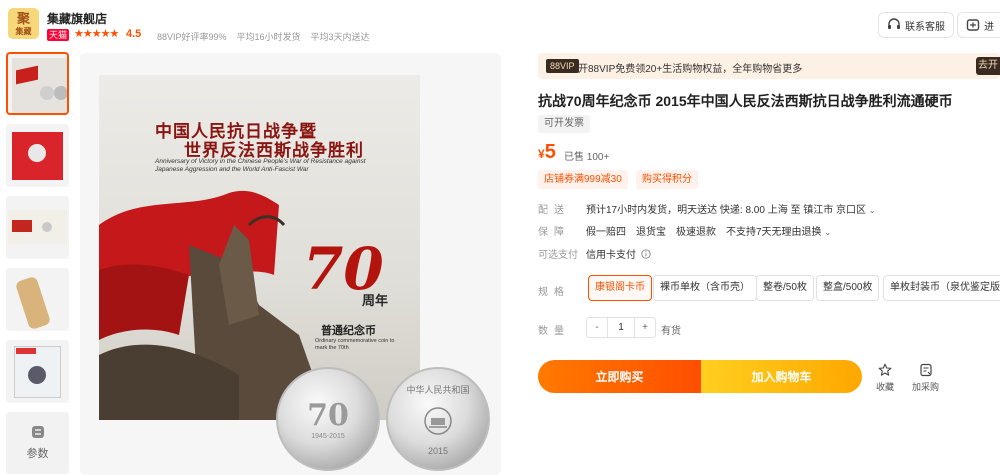  I want to click on coin-years: 1945-2015, so click(328, 436).